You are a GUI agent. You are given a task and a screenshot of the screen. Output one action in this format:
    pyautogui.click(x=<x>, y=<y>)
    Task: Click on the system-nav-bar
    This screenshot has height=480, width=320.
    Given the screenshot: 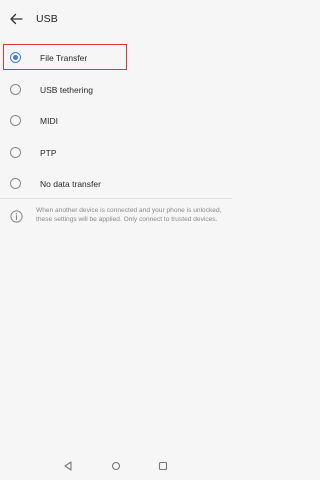 What is the action you would take?
    pyautogui.click(x=116, y=466)
    